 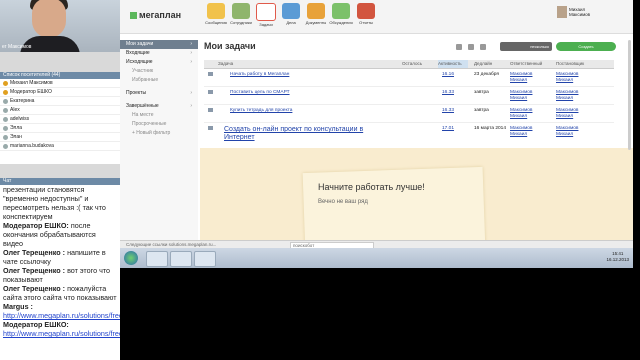 I want to click on sidebar-item: Проекты ›, so click(x=159, y=93).